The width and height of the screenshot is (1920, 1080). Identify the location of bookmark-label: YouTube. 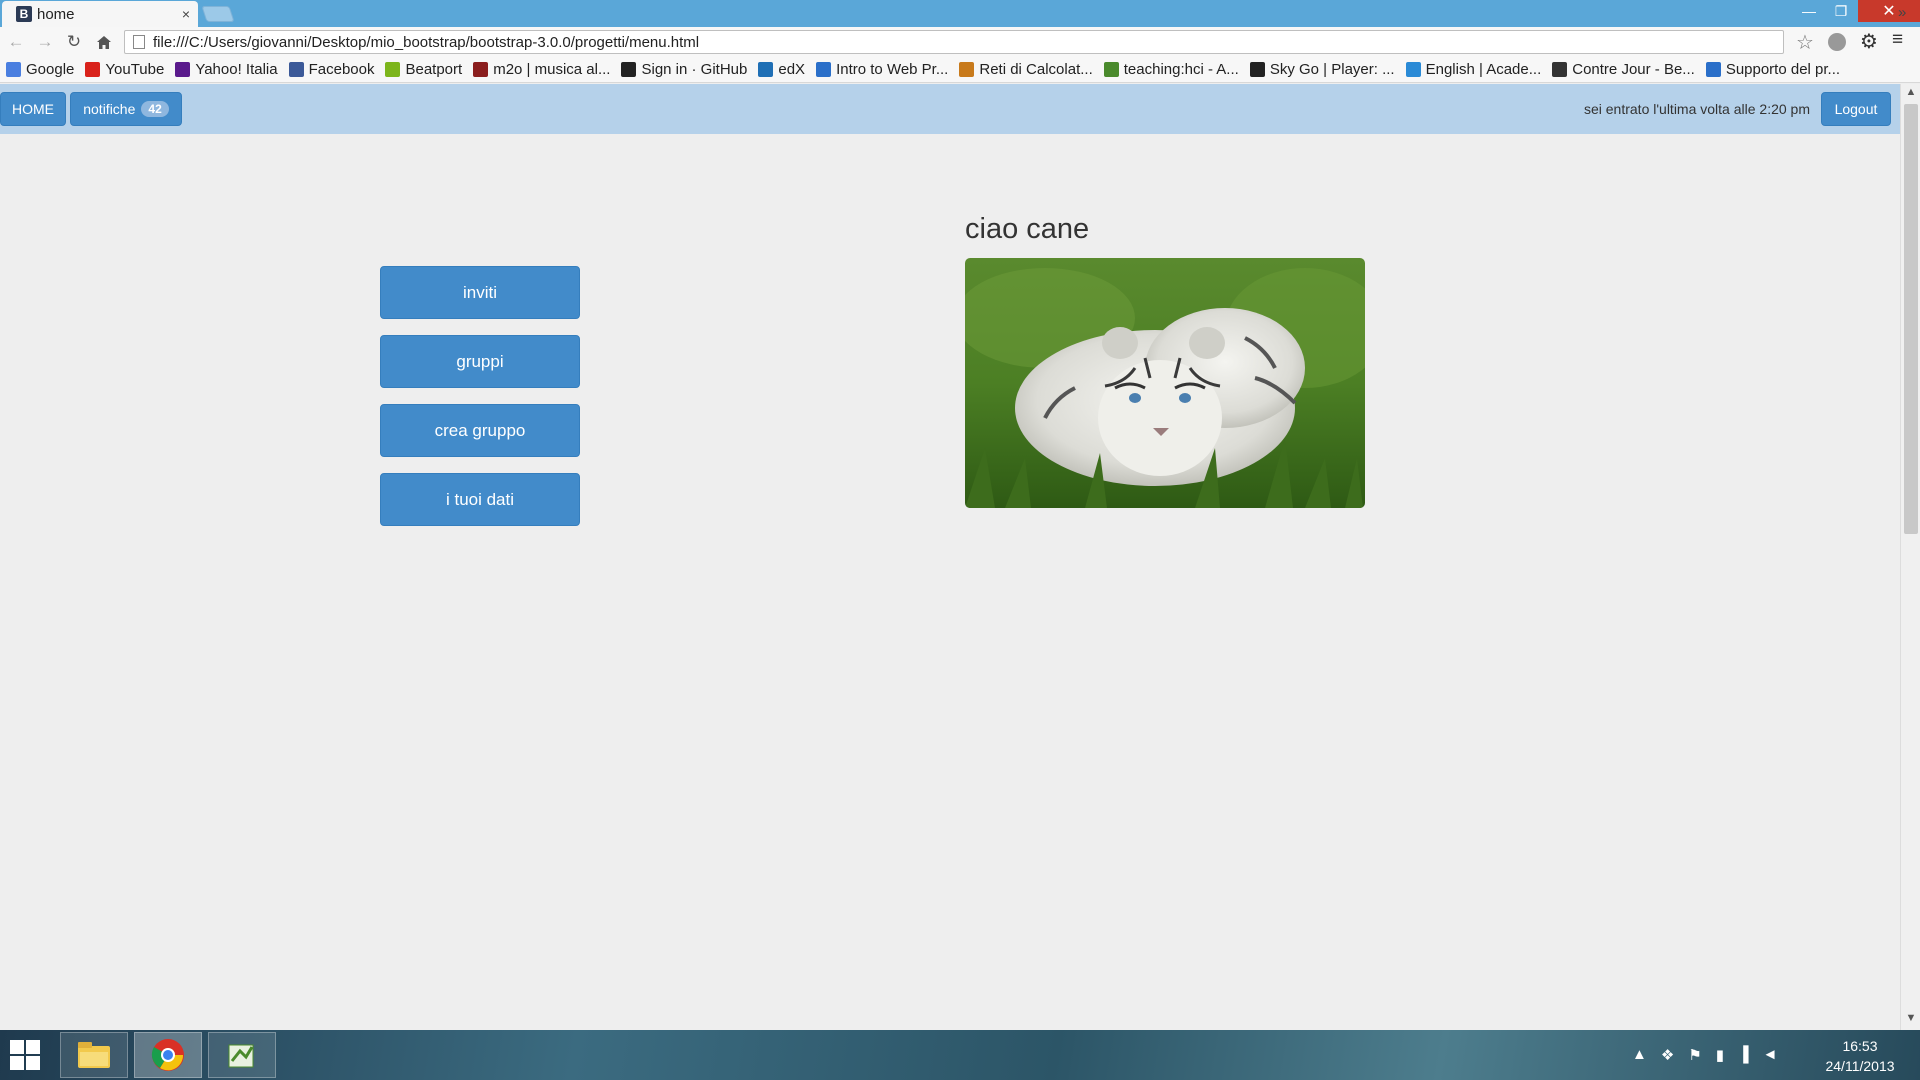
(135, 69).